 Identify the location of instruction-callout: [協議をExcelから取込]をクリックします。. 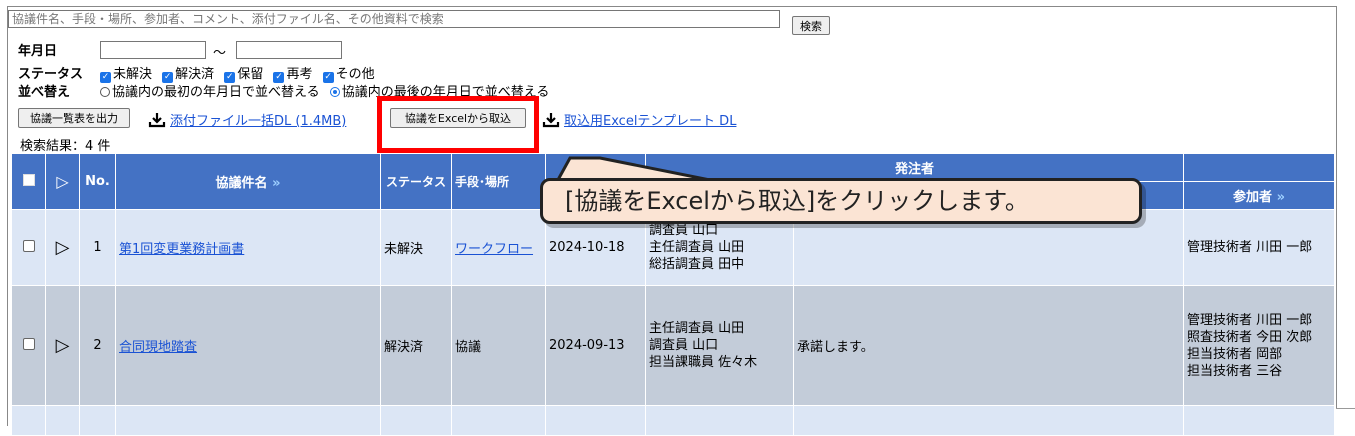
(841, 201).